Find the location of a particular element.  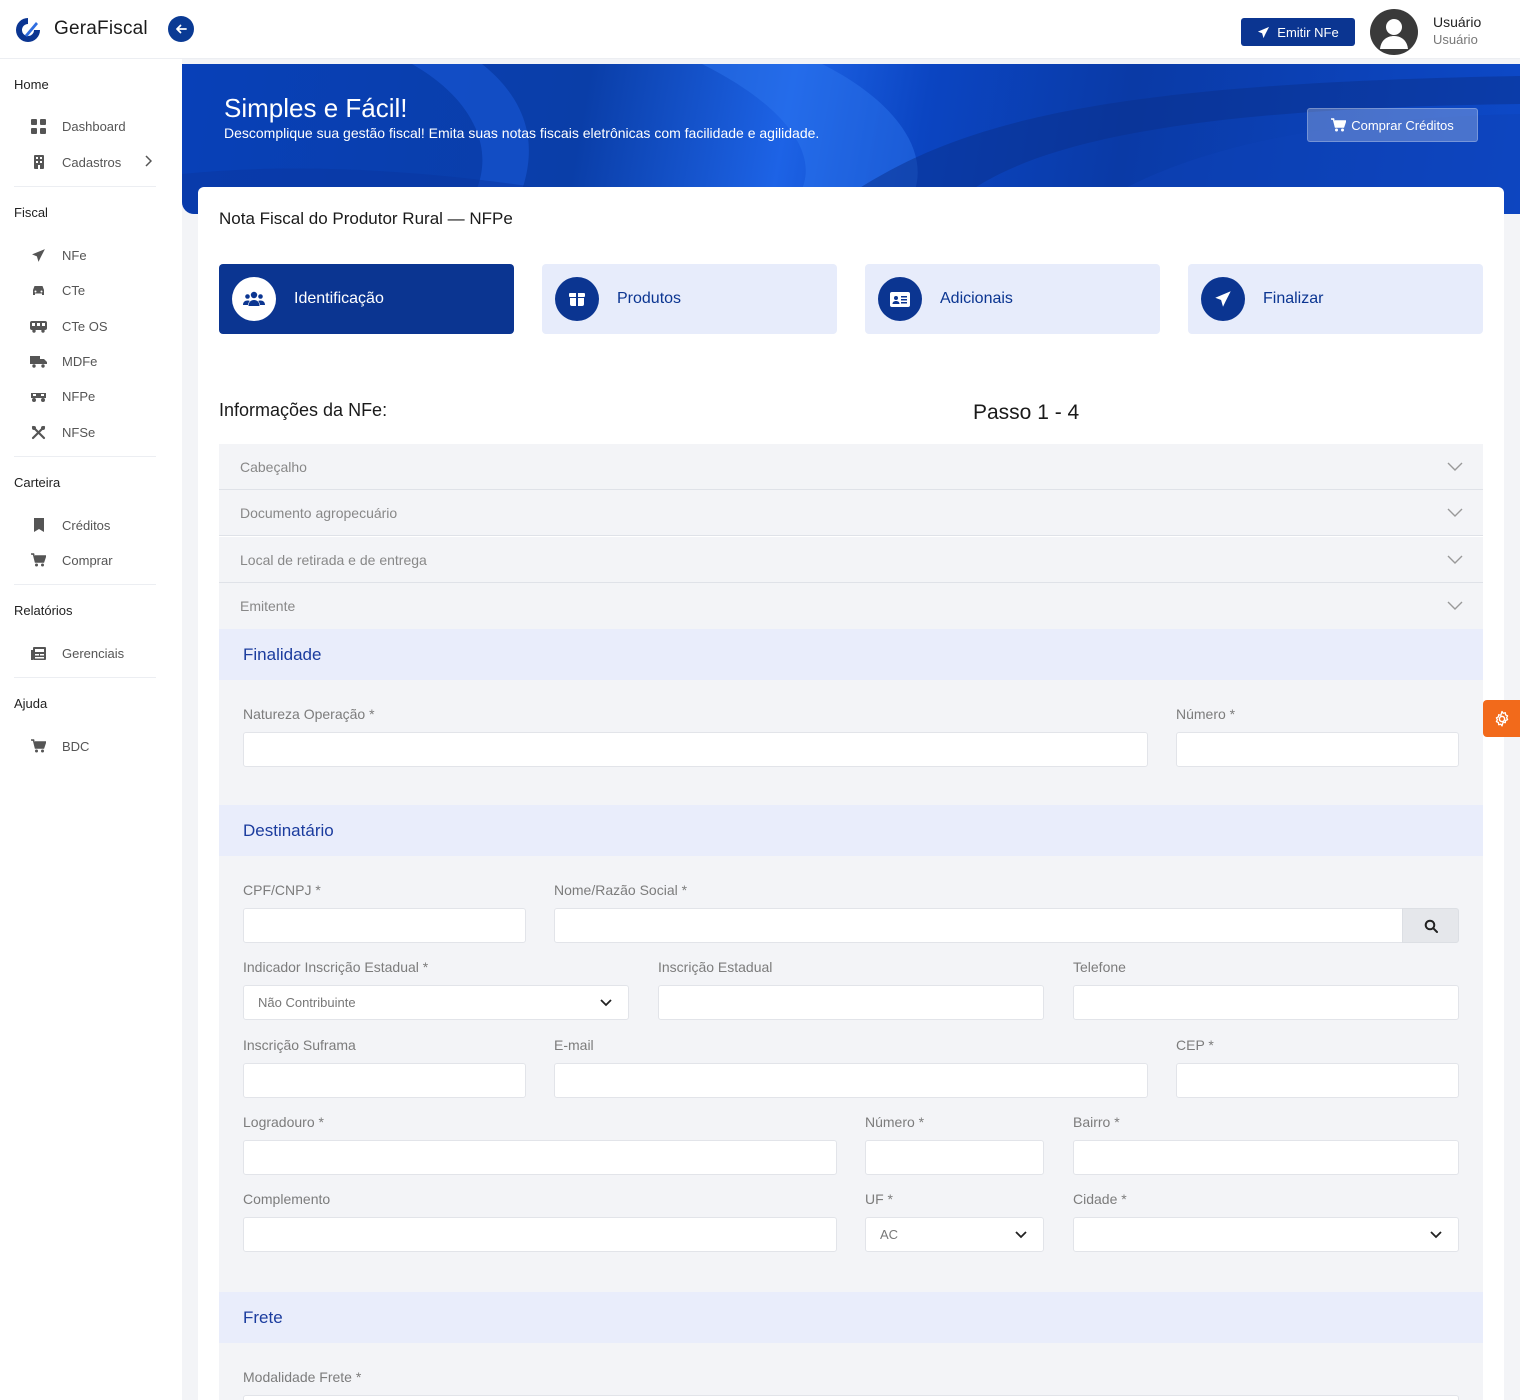

email-label: E-mail is located at coordinates (574, 1045).